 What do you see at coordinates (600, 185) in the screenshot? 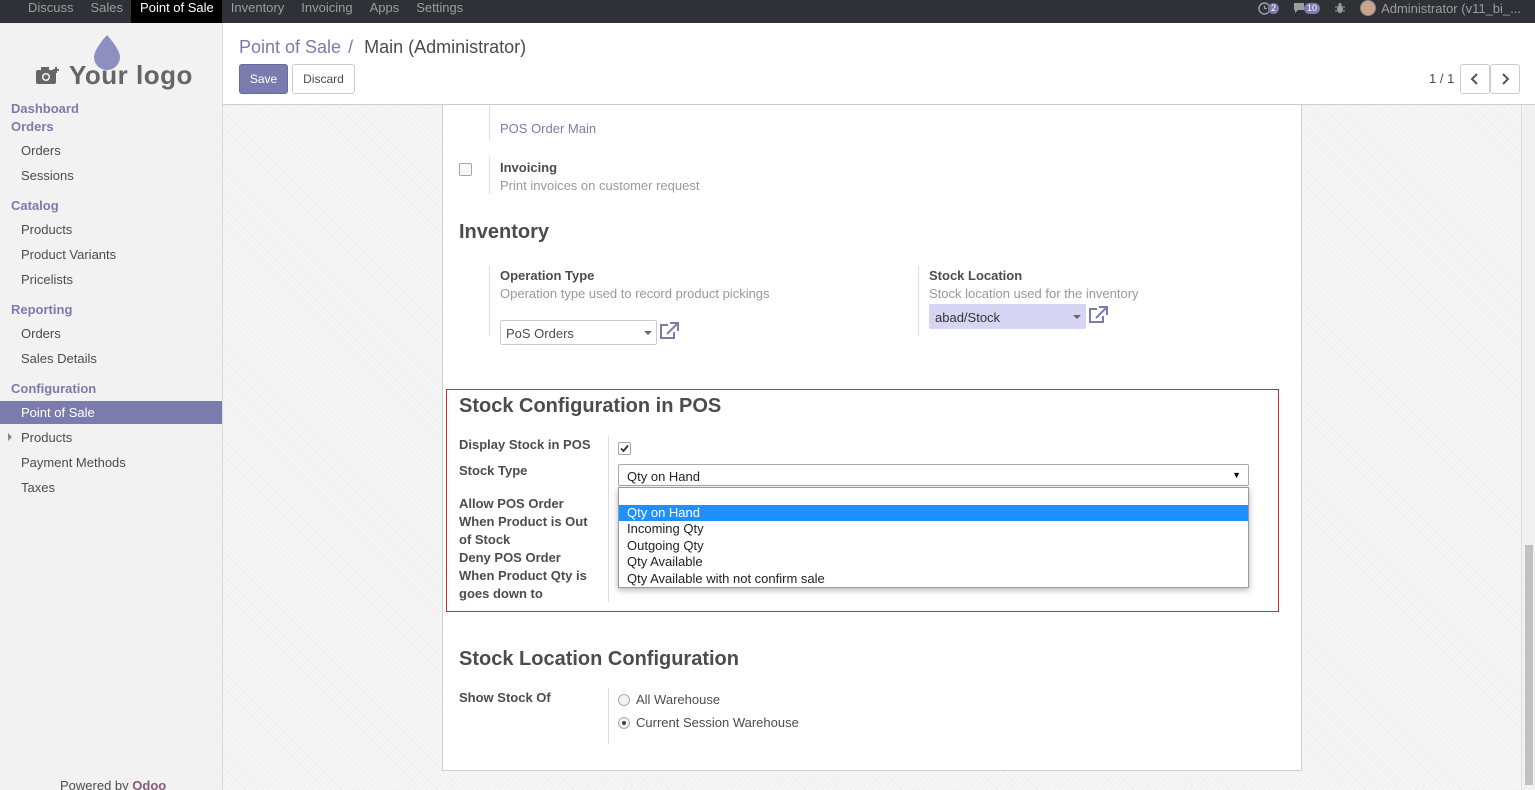
I see `invoicing-help: Print invoices on customer request` at bounding box center [600, 185].